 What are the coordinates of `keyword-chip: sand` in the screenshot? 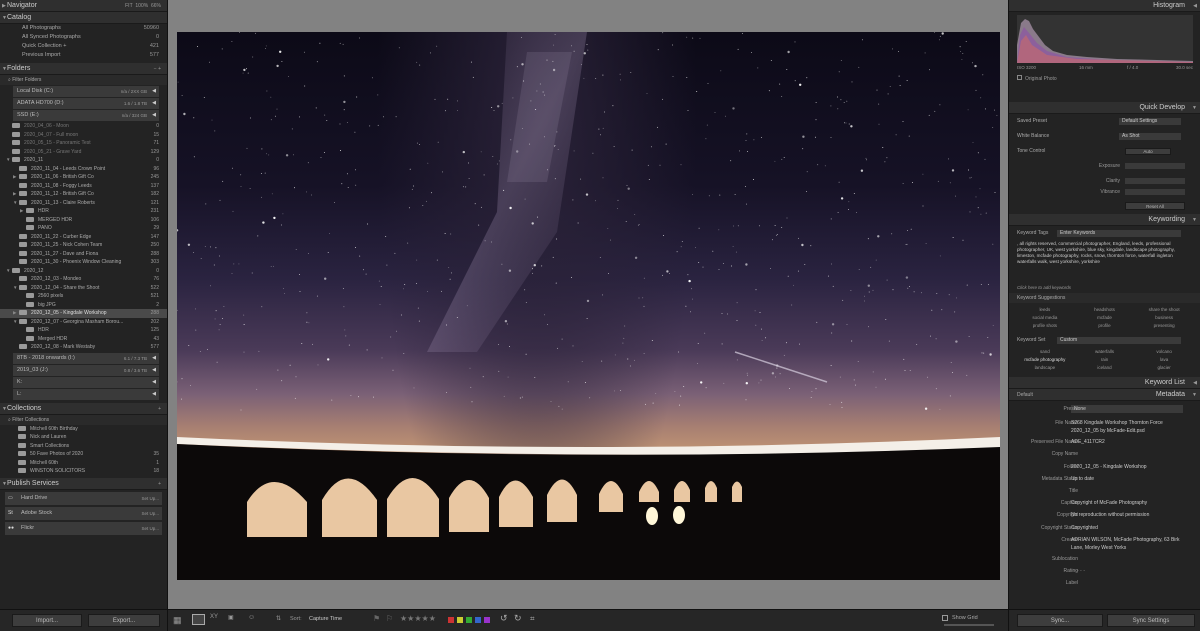 It's located at (1045, 352).